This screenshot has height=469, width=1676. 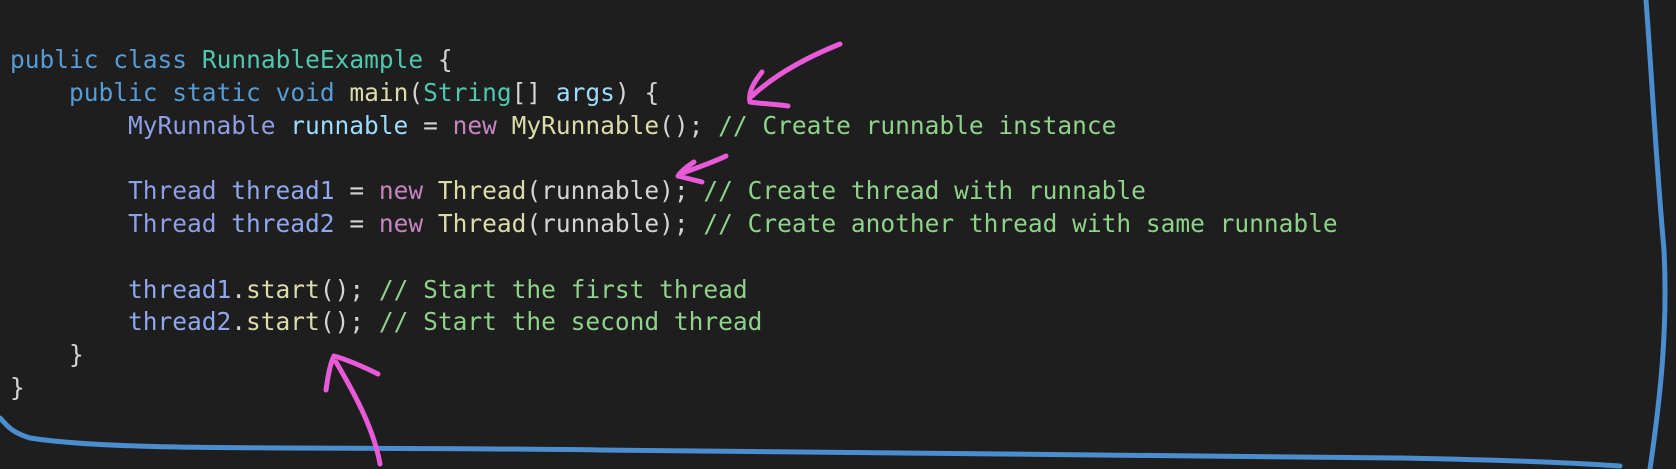 I want to click on frame-right-border, so click(x=1655, y=234).